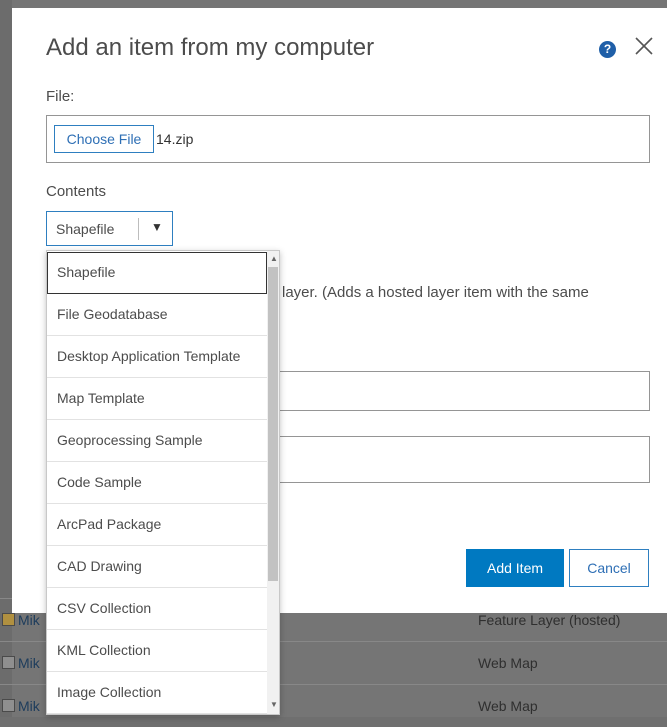  What do you see at coordinates (549, 620) in the screenshot?
I see `background-row-type: Feature Layer (hosted)` at bounding box center [549, 620].